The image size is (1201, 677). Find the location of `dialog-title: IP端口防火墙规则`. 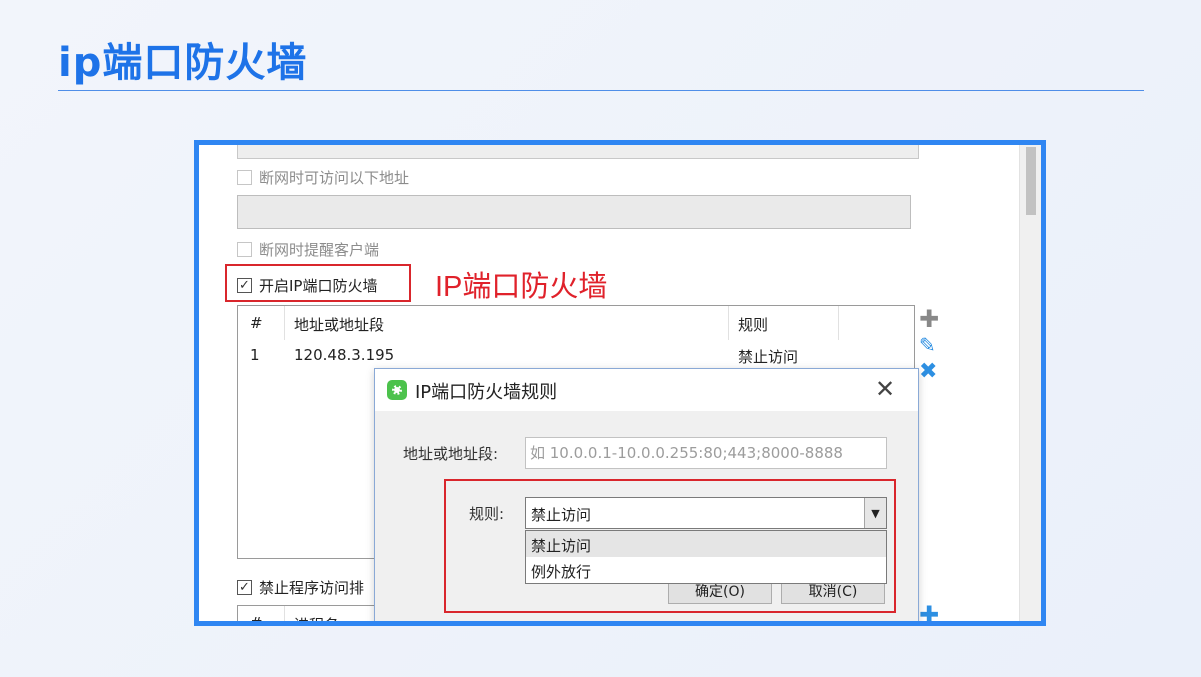

dialog-title: IP端口防火墙规则 is located at coordinates (486, 392).